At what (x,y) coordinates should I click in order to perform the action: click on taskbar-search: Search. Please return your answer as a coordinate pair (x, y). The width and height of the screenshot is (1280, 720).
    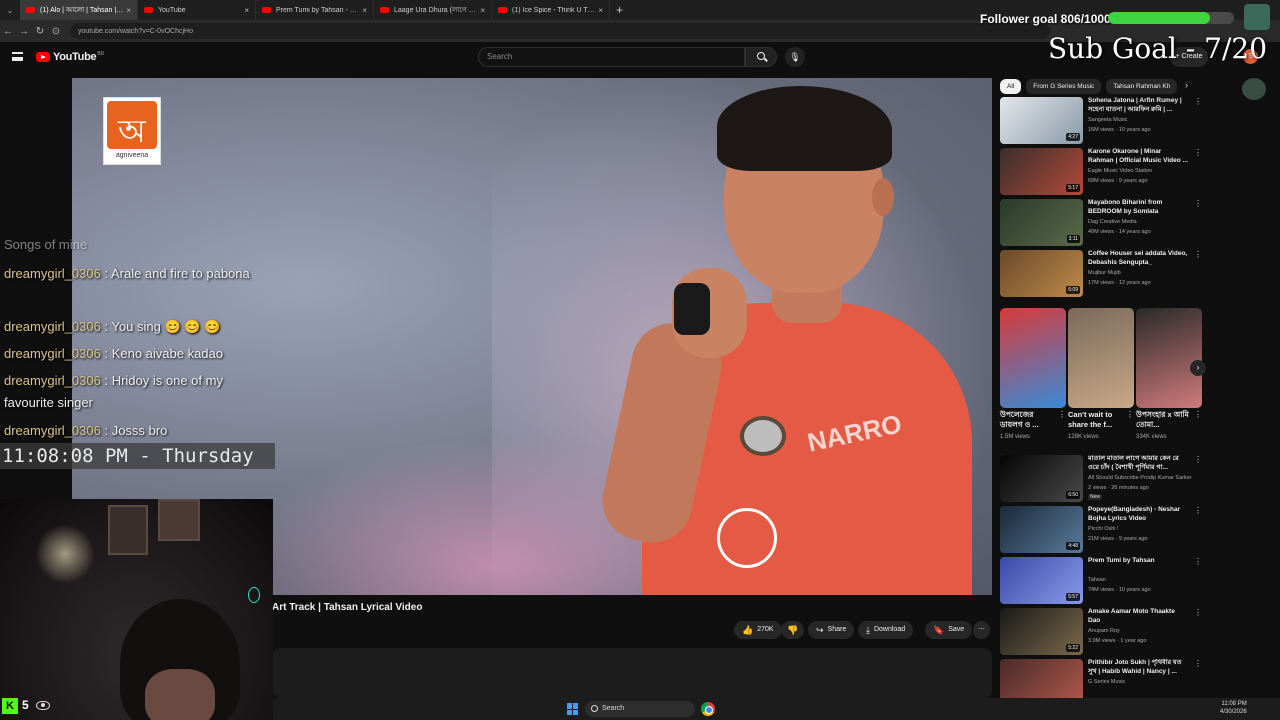
    Looking at the image, I should click on (640, 709).